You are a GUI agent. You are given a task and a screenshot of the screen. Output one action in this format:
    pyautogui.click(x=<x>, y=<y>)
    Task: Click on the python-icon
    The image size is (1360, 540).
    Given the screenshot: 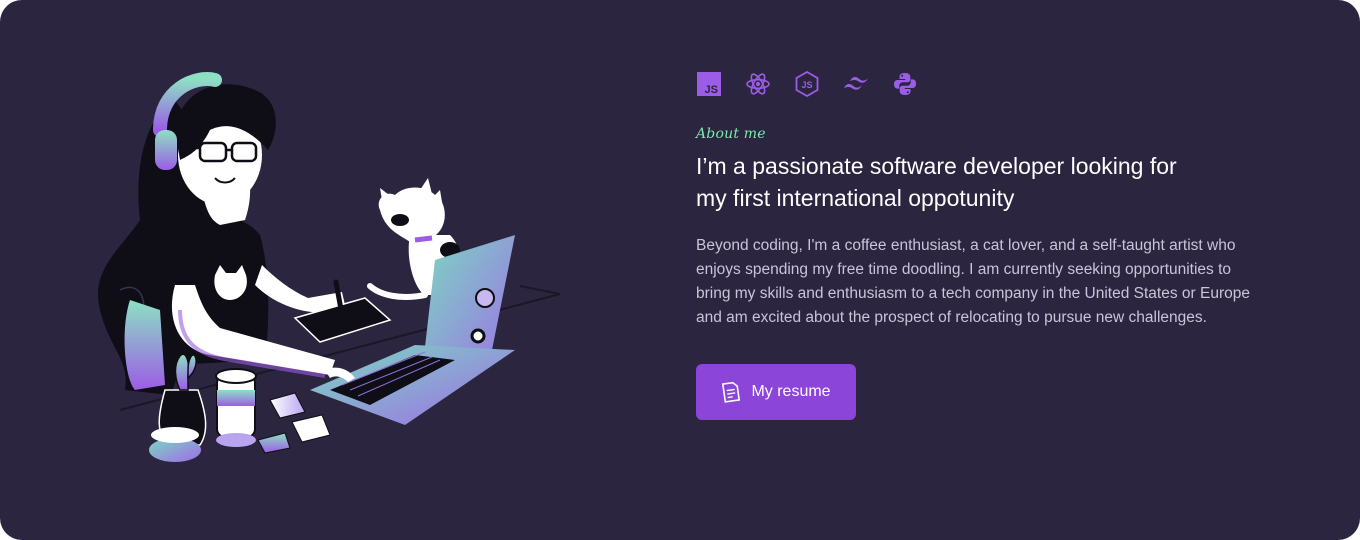 What is the action you would take?
    pyautogui.click(x=905, y=84)
    